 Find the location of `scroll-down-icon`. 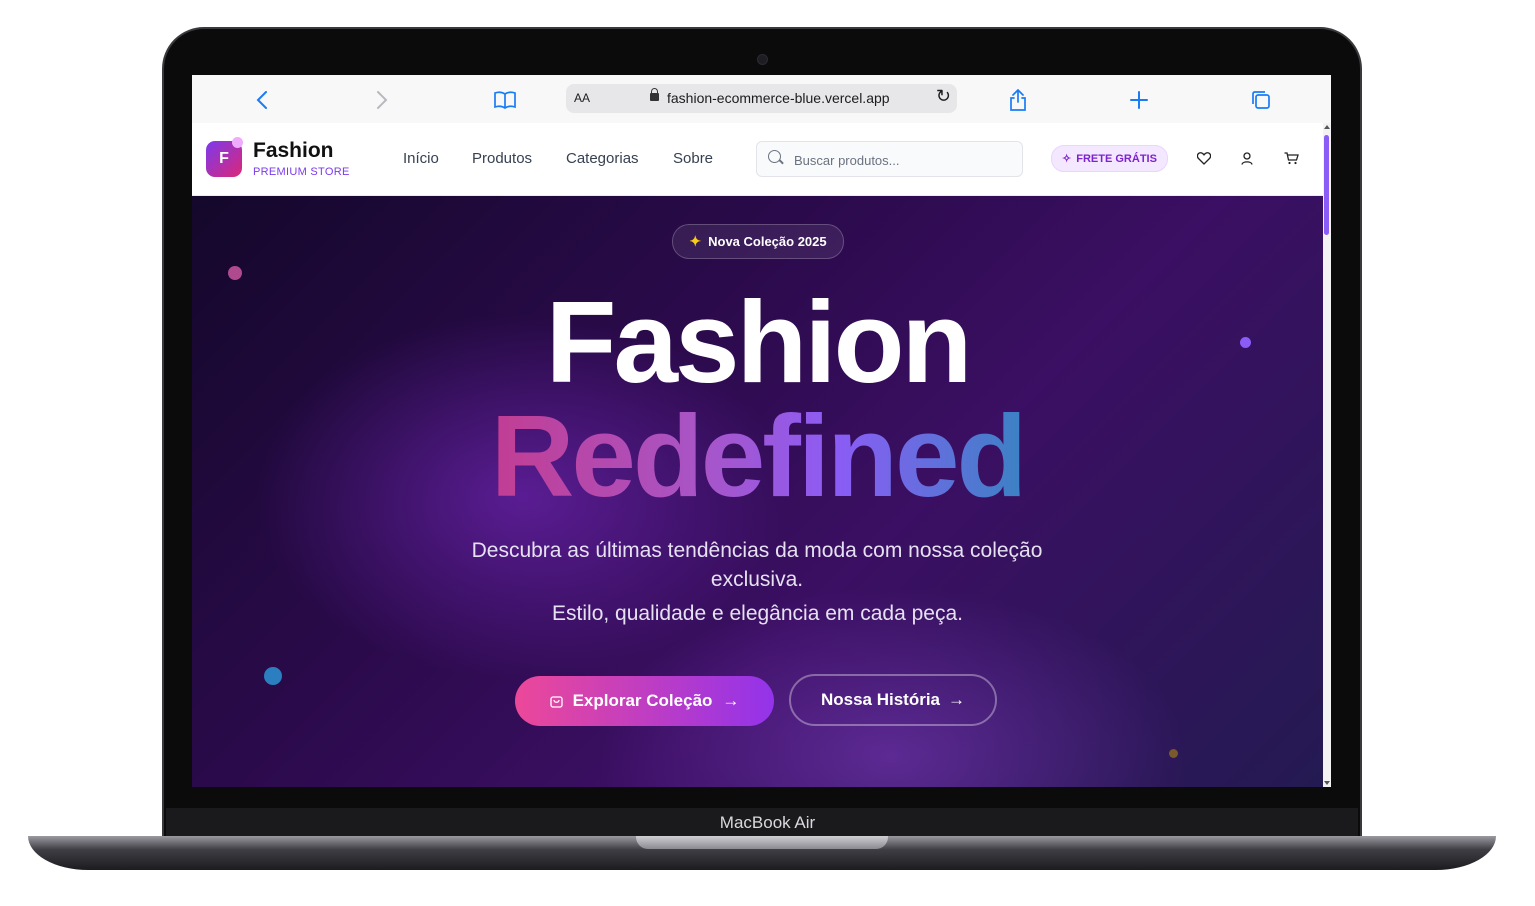

scroll-down-icon is located at coordinates (1327, 783).